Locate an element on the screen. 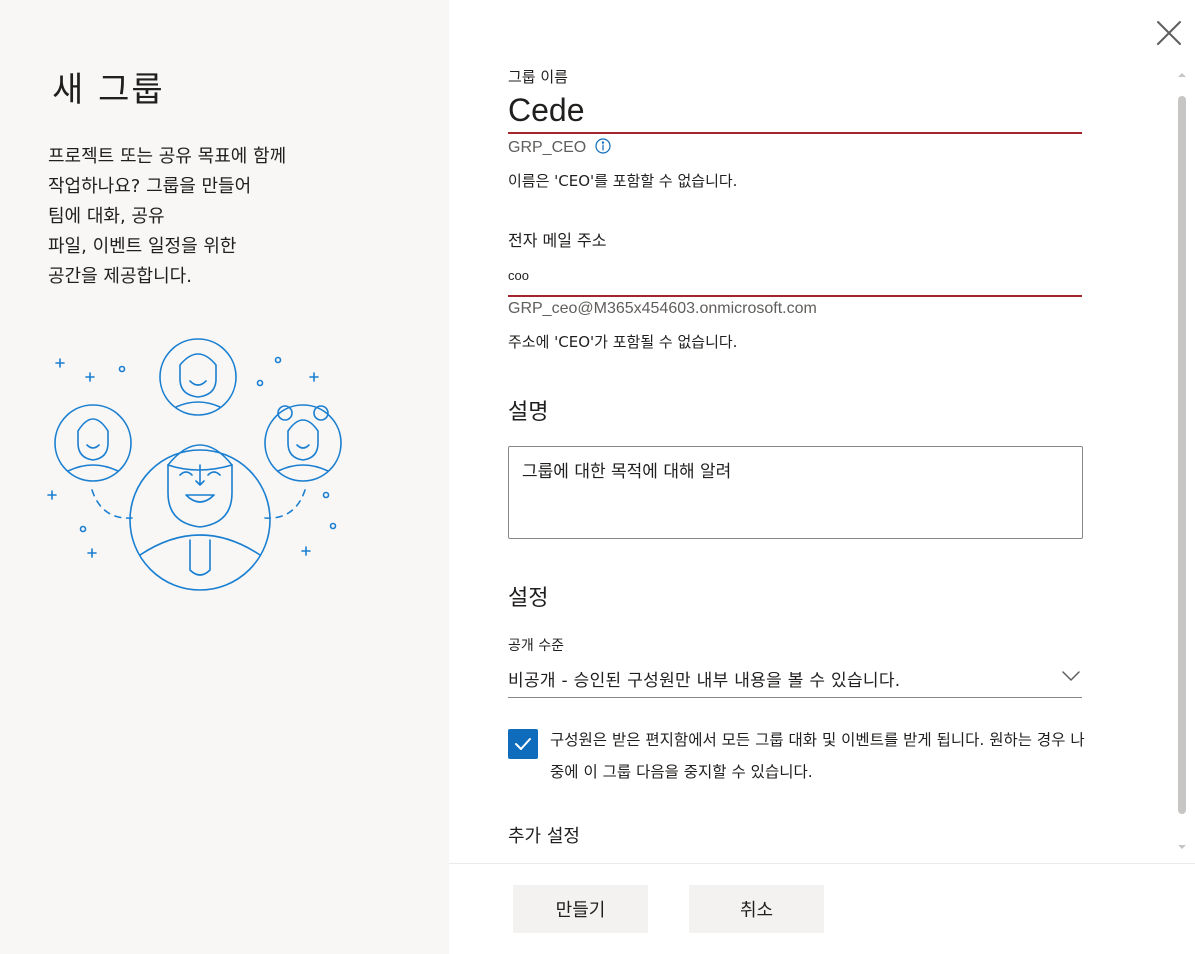  chevron-down-icon is located at coordinates (1071, 676).